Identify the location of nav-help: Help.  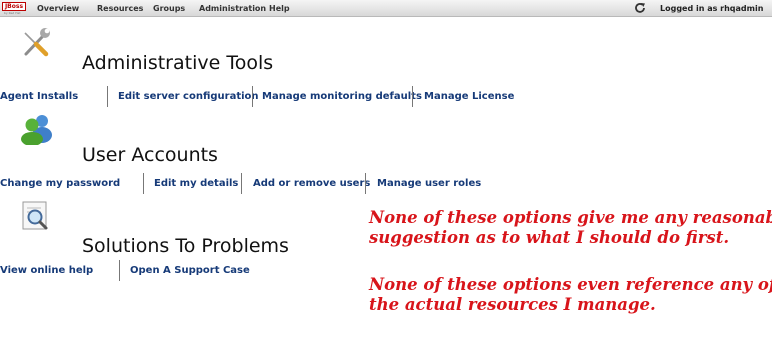
(279, 8).